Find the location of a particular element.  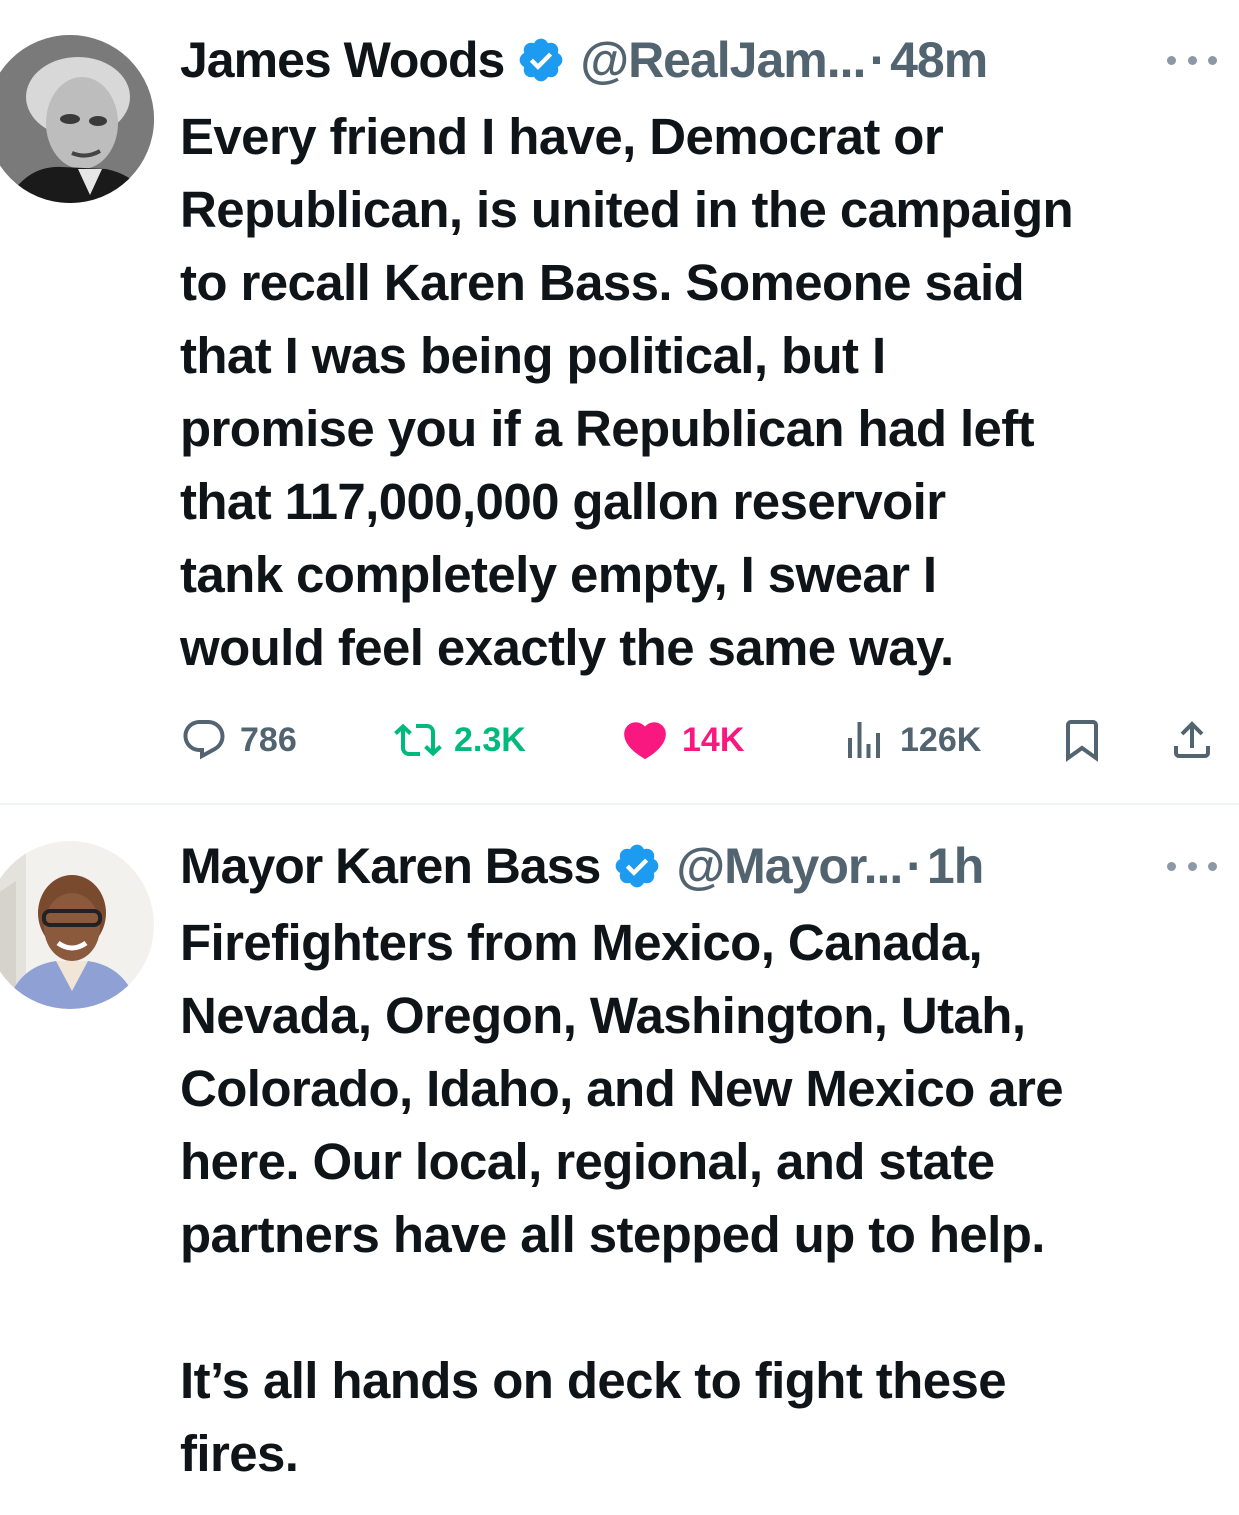

repost-button: 2.3K is located at coordinates (460, 740).